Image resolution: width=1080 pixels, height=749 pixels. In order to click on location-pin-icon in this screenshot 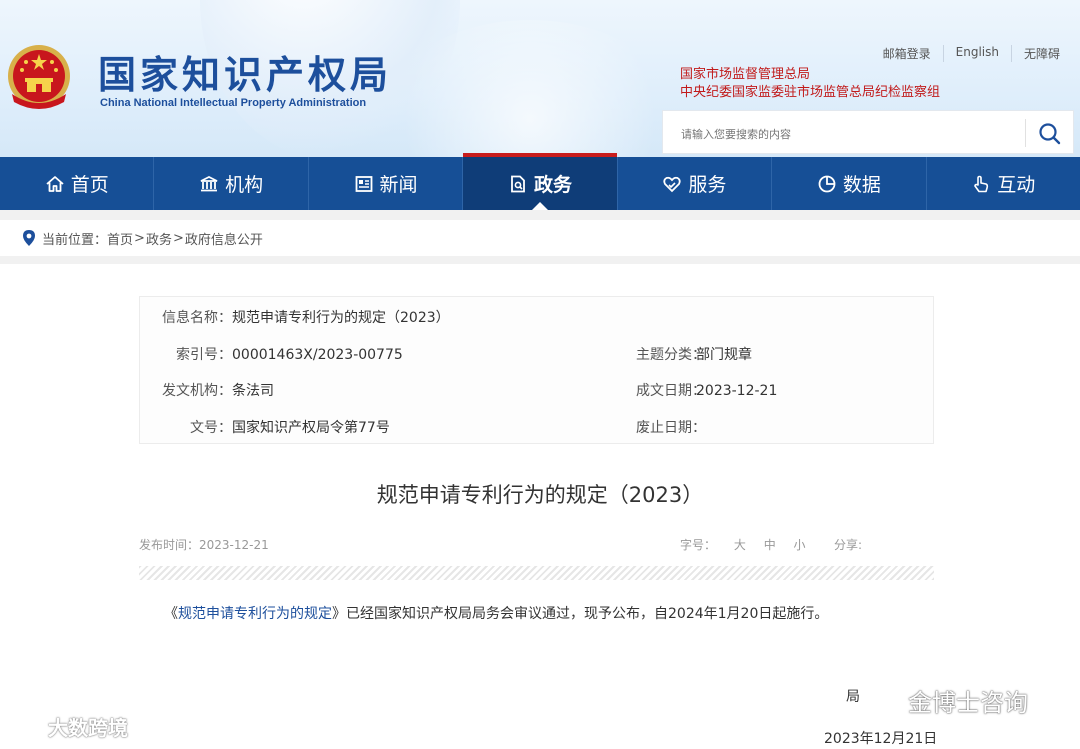, I will do `click(29, 238)`.